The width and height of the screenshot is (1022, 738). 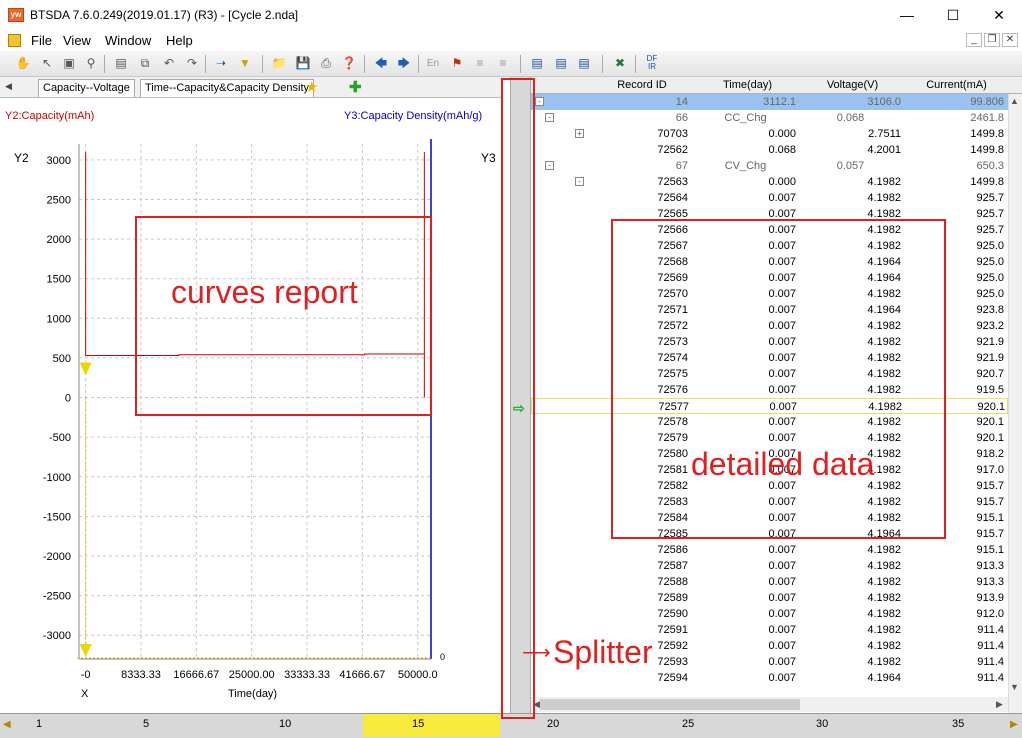 I want to click on table-filter-icon: ▤, so click(x=584, y=63).